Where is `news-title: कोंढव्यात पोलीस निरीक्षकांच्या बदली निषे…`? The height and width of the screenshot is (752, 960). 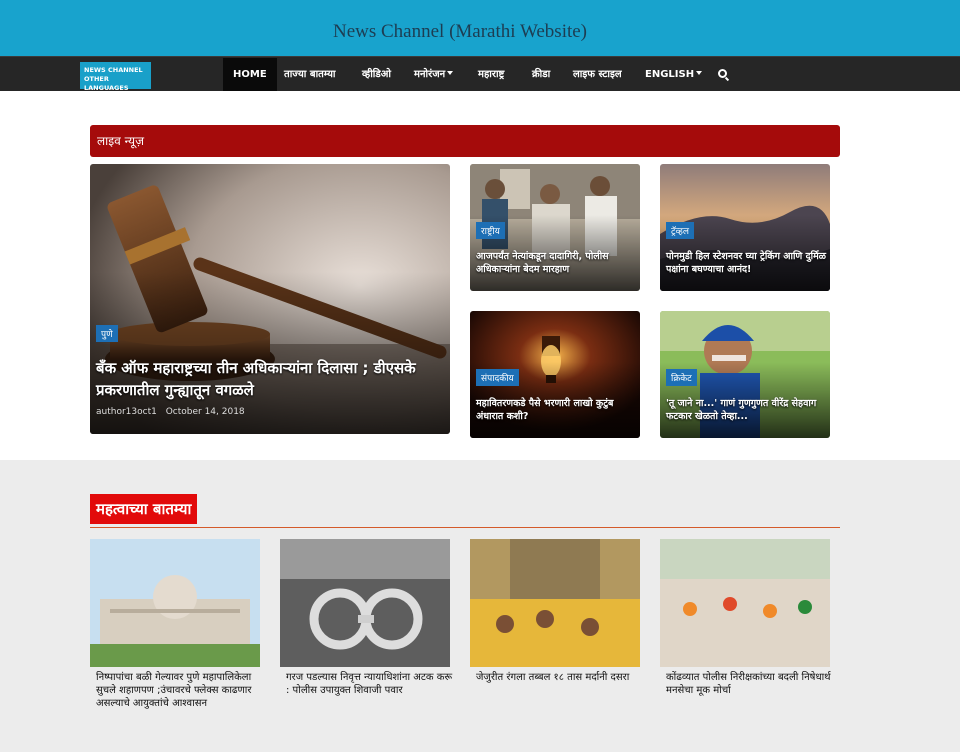
news-title: कोंढव्यात पोलीस निरीक्षकांच्या बदली निषे… is located at coordinates (751, 684).